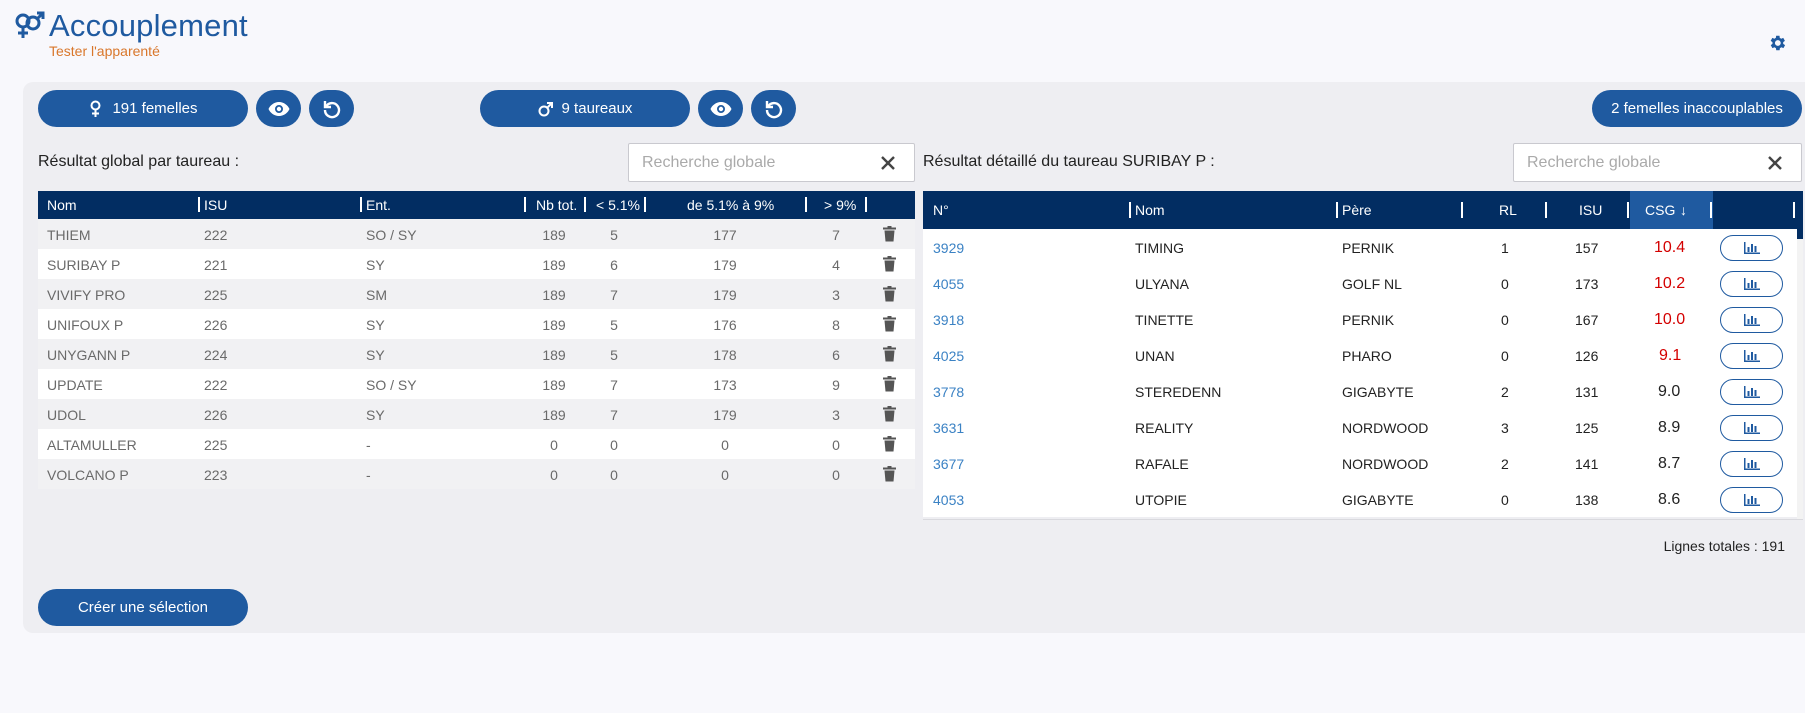  Describe the element at coordinates (725, 385) in the screenshot. I see `cell-mid: 173` at that location.